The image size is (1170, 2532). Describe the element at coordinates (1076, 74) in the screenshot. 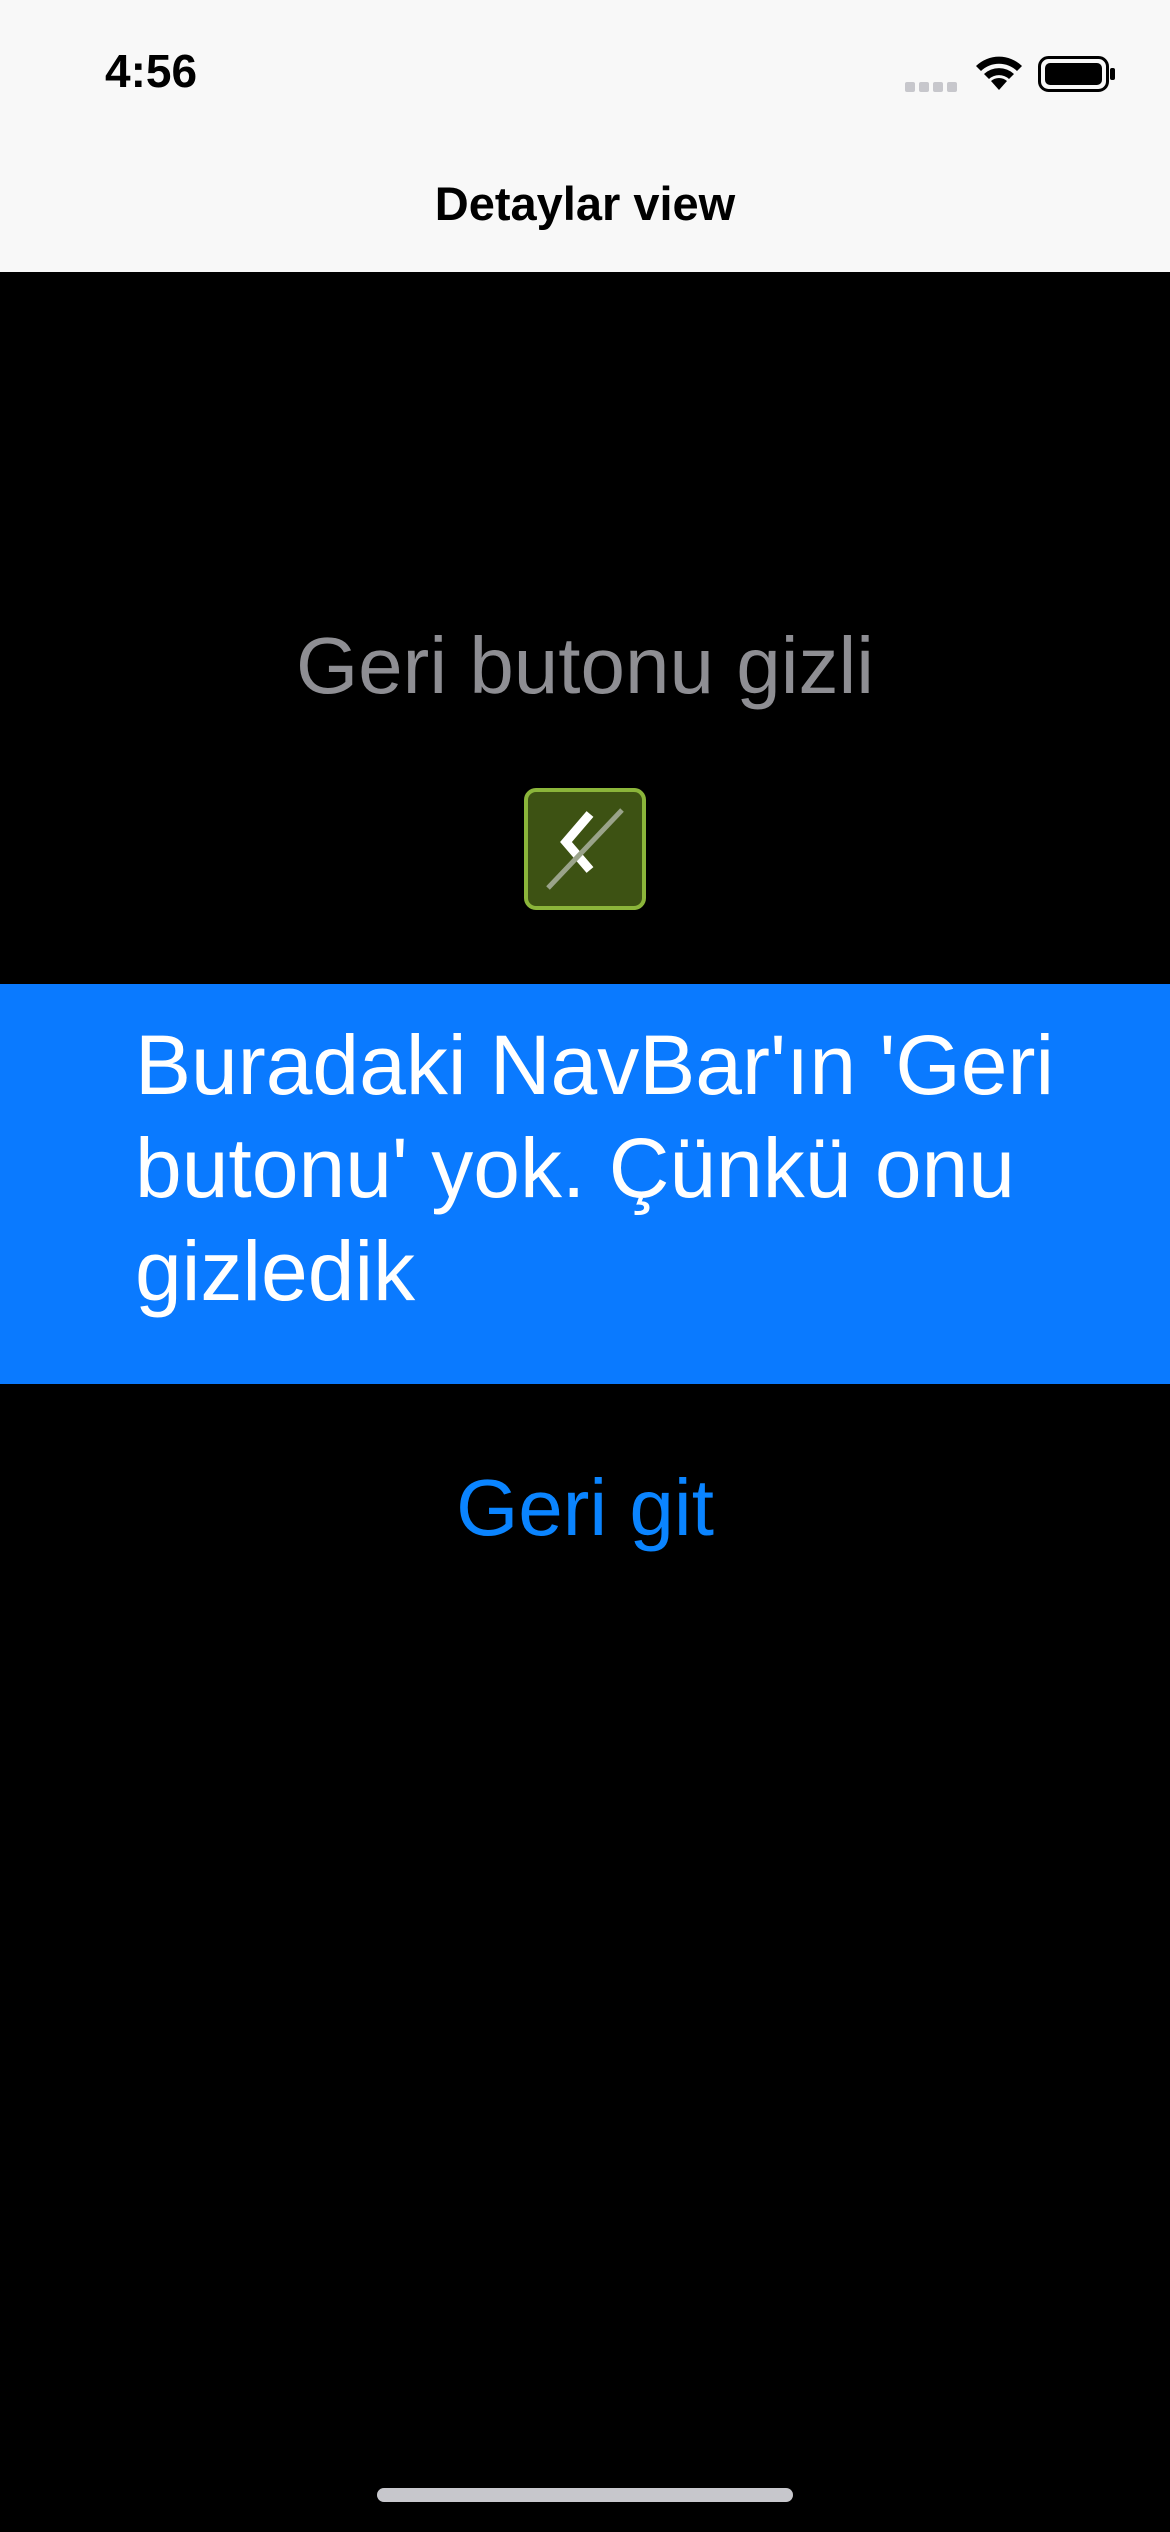

I see `battery-icon` at that location.